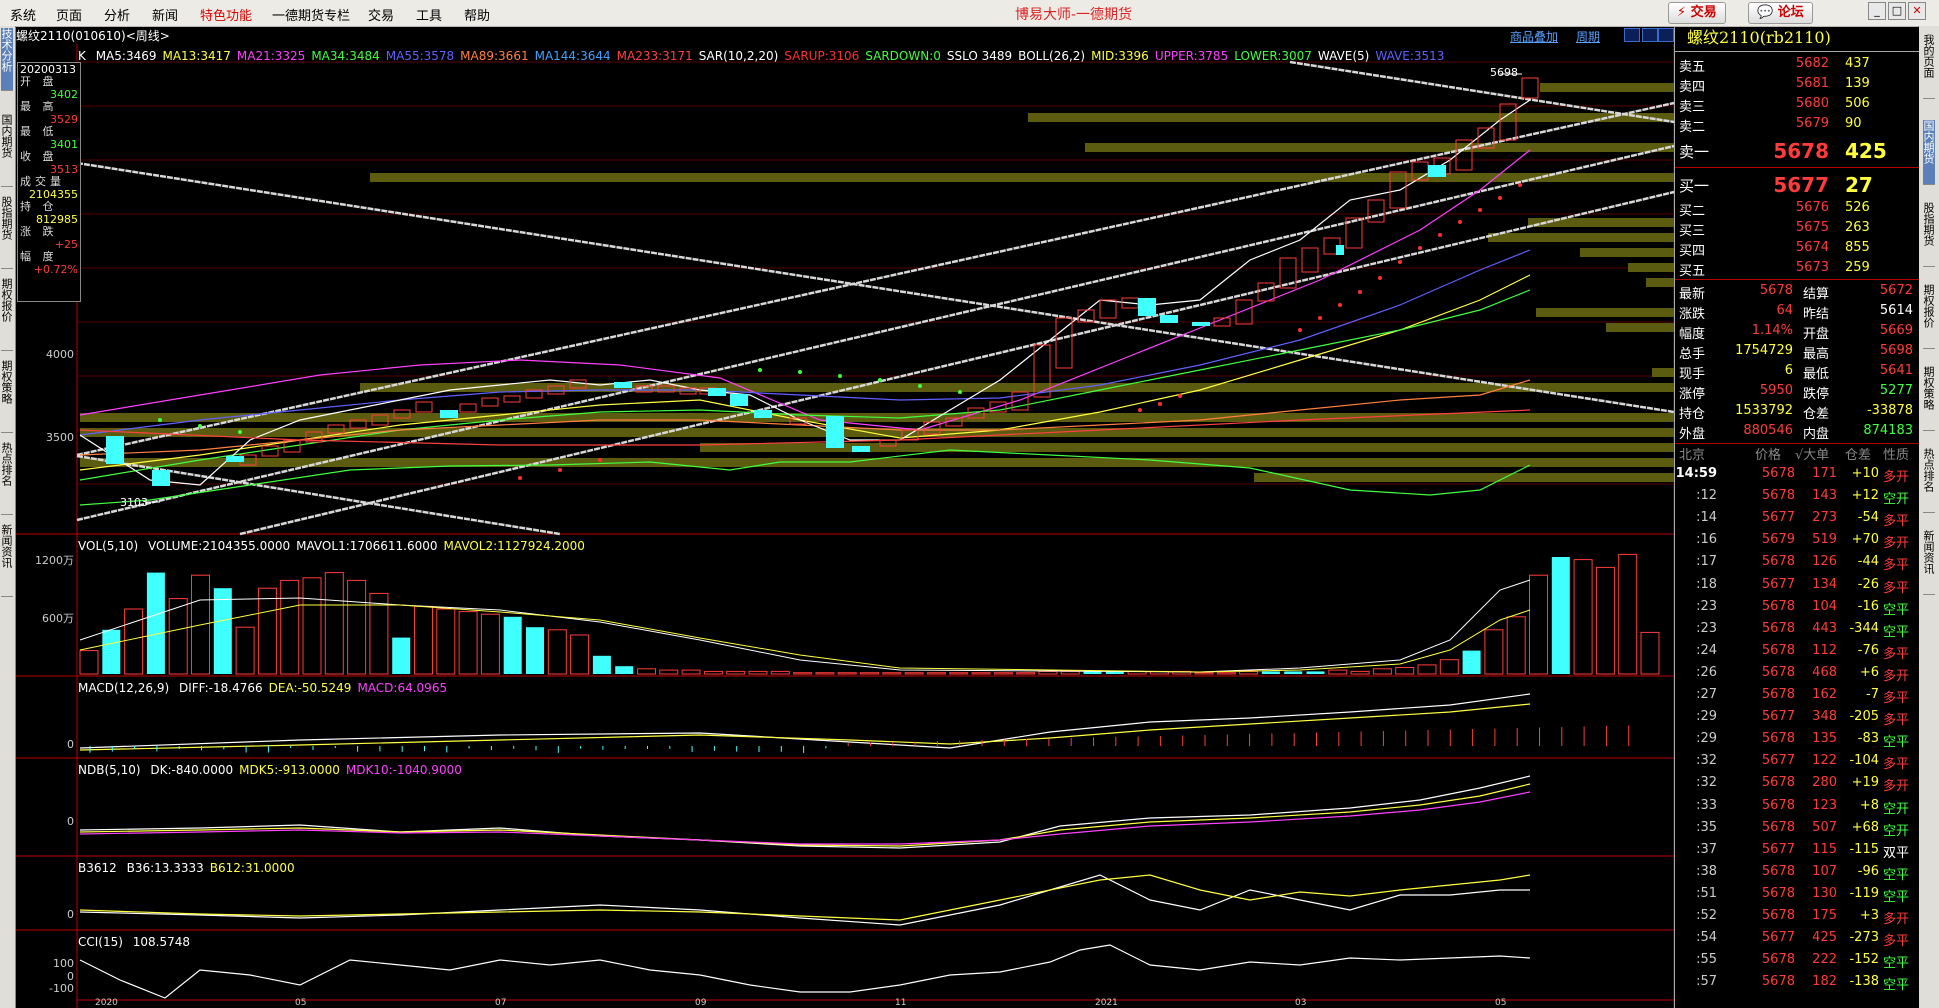  What do you see at coordinates (1900, 762) in the screenshot?
I see `tick-nature: 多平` at bounding box center [1900, 762].